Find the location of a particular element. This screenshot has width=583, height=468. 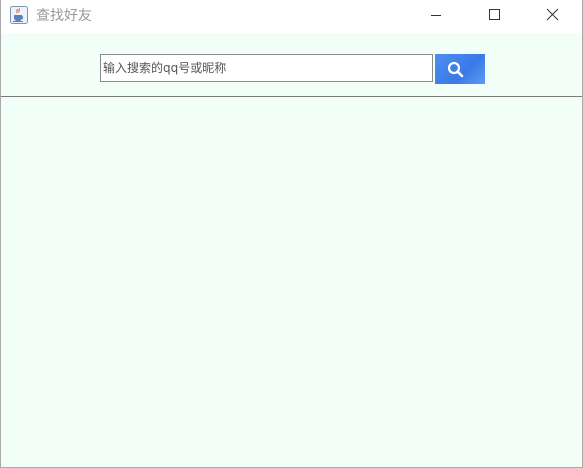

search-icon is located at coordinates (455, 69).